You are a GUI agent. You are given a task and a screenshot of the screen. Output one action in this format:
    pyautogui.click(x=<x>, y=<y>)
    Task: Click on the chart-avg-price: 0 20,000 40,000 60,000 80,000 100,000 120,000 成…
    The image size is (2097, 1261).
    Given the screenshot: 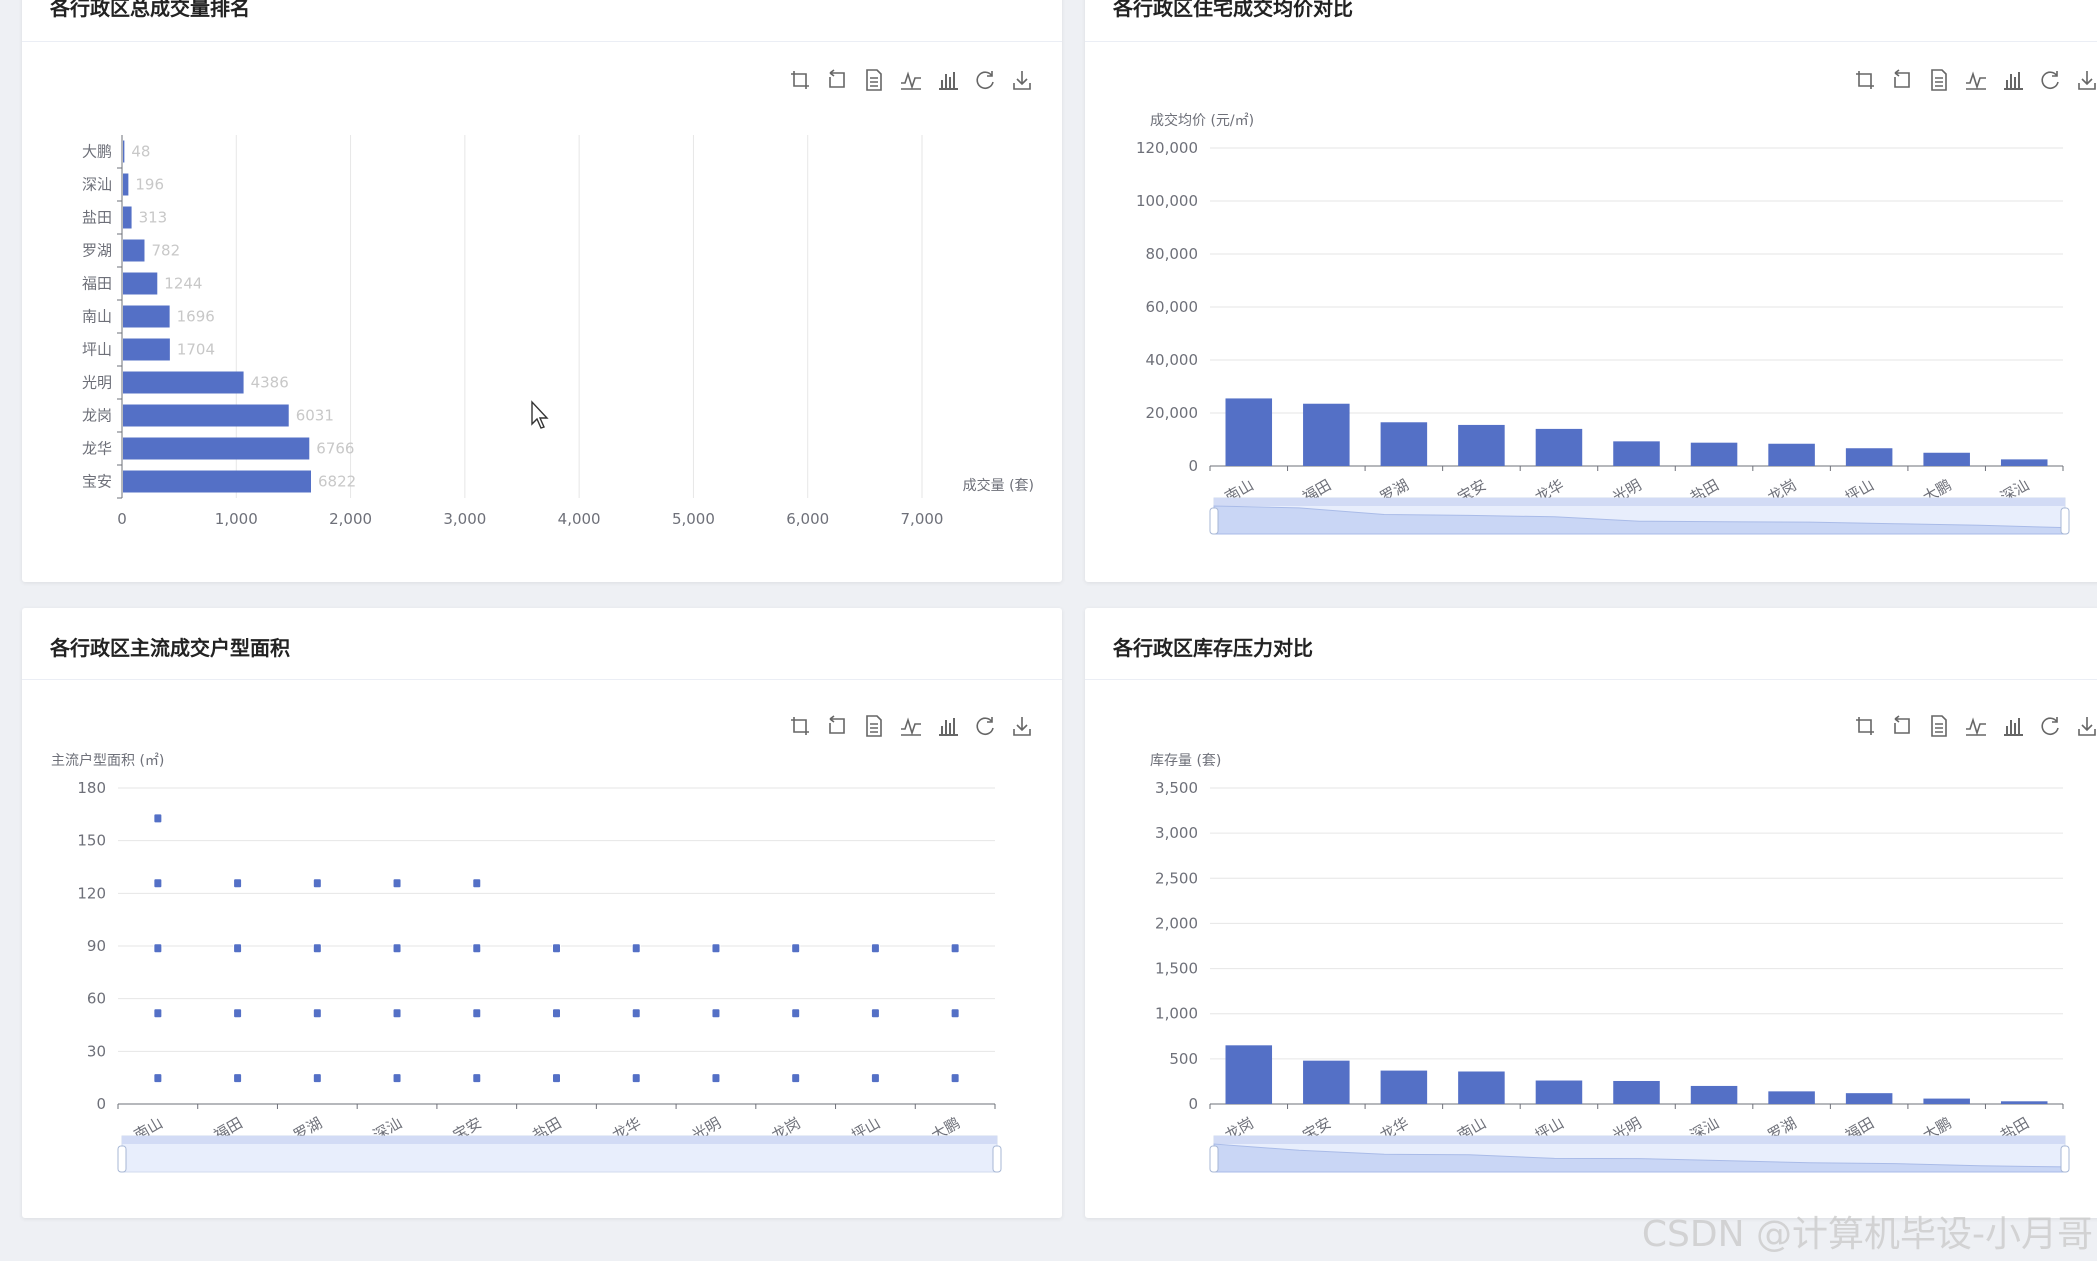 What is the action you would take?
    pyautogui.click(x=1603, y=323)
    